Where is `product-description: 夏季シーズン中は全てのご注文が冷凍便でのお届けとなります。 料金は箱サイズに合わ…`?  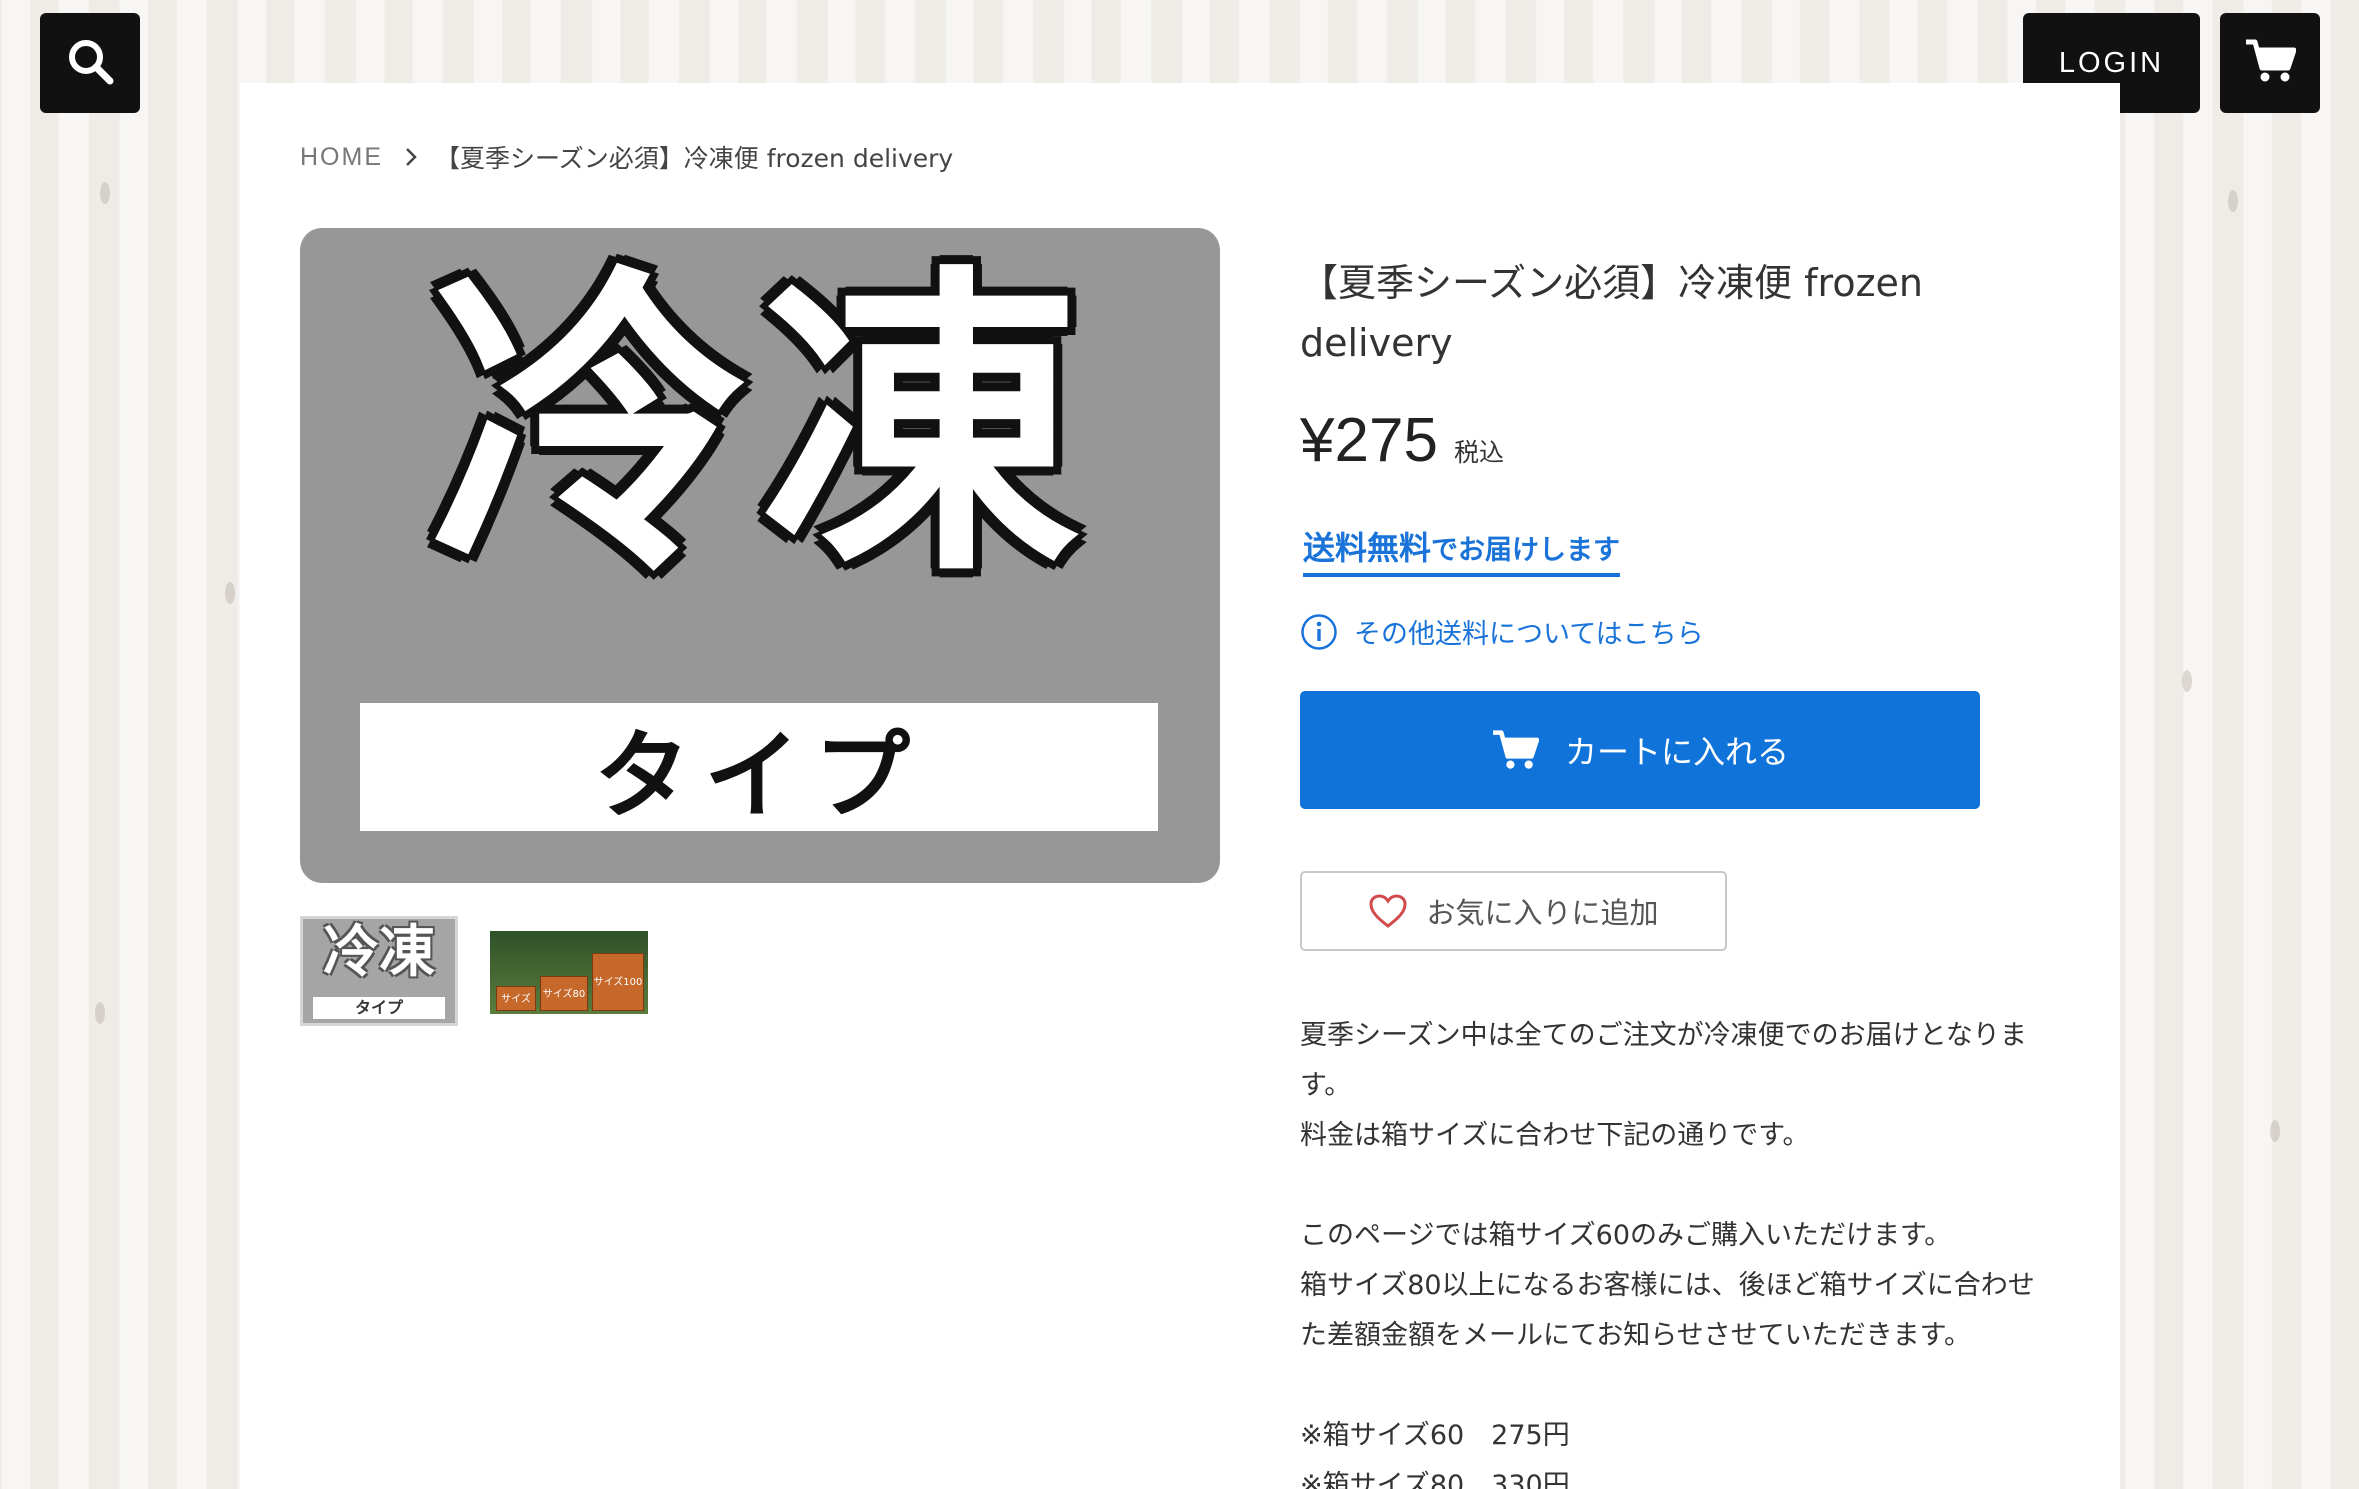
product-description: 夏季シーズン中は全てのご注文が冷凍便でのお届けとなります。 料金は箱サイズに合わ… is located at coordinates (1680, 1250).